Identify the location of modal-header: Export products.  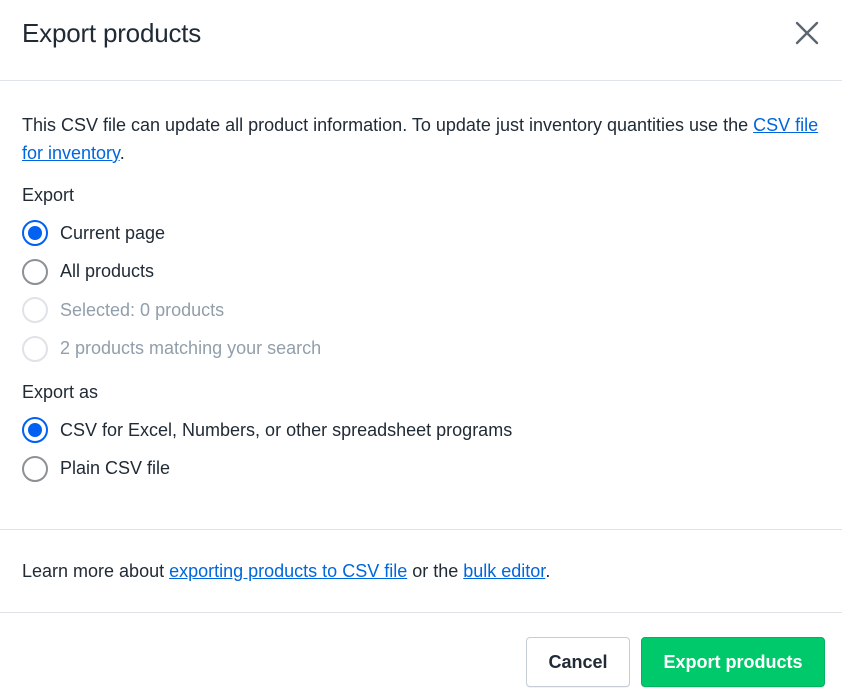
(421, 40).